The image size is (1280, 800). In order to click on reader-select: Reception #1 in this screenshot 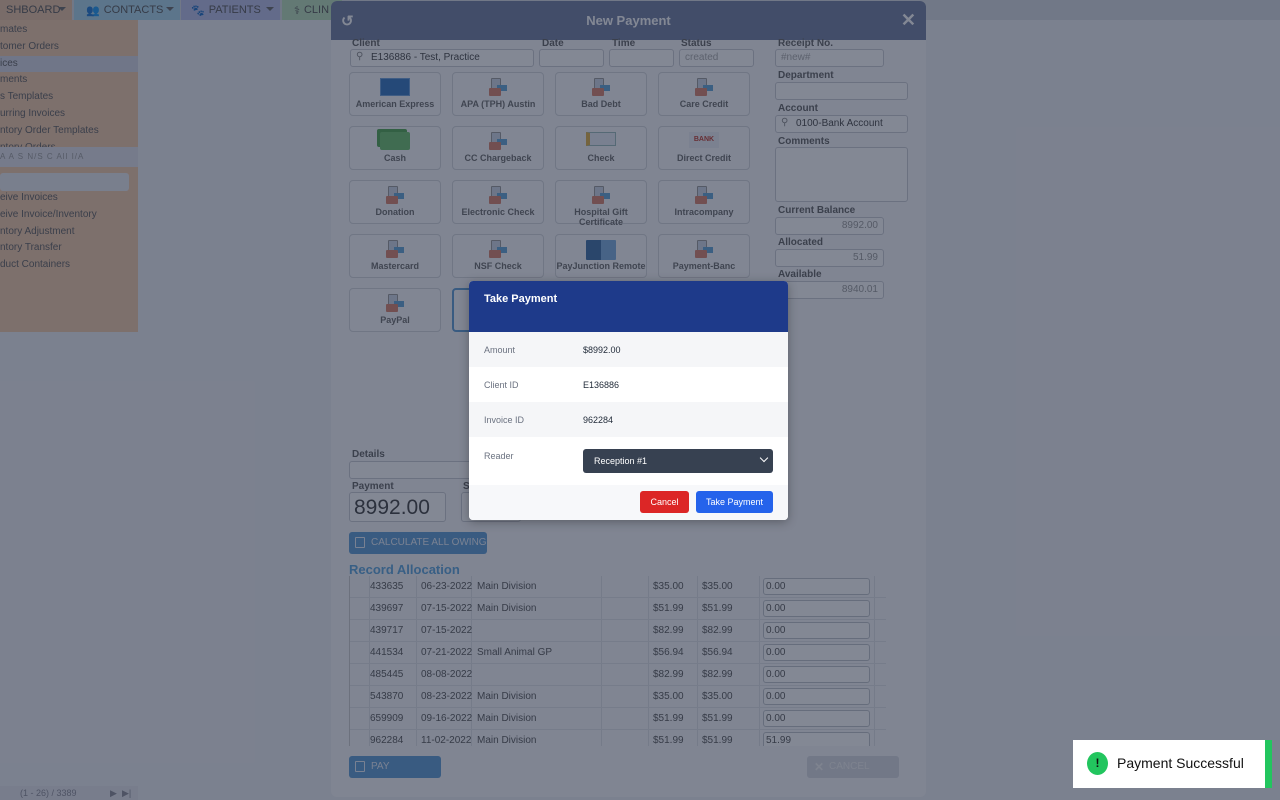, I will do `click(678, 461)`.